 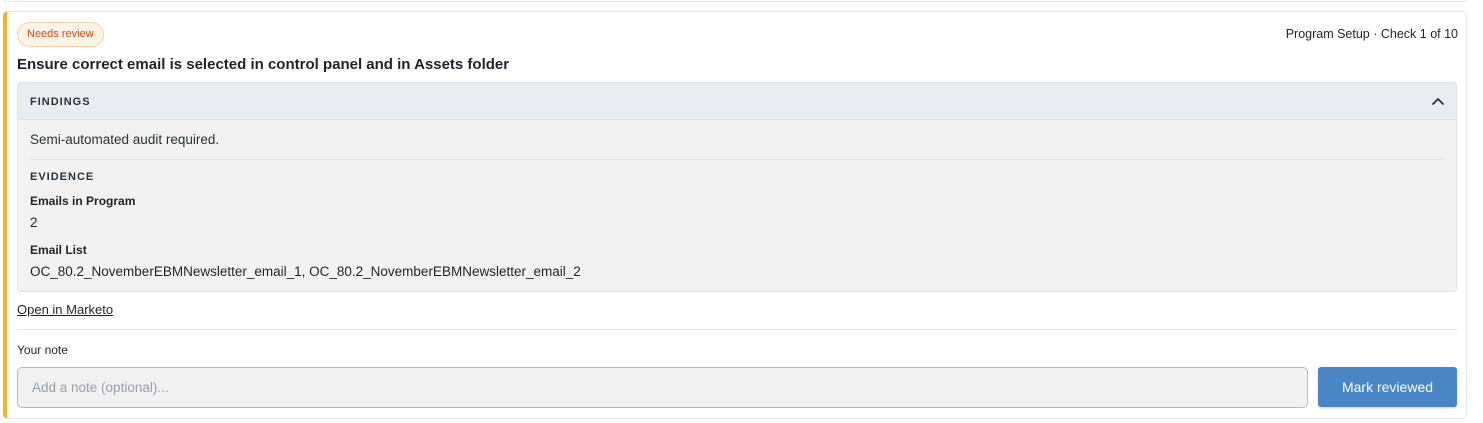 I want to click on evidence-key: Email List, so click(x=58, y=250).